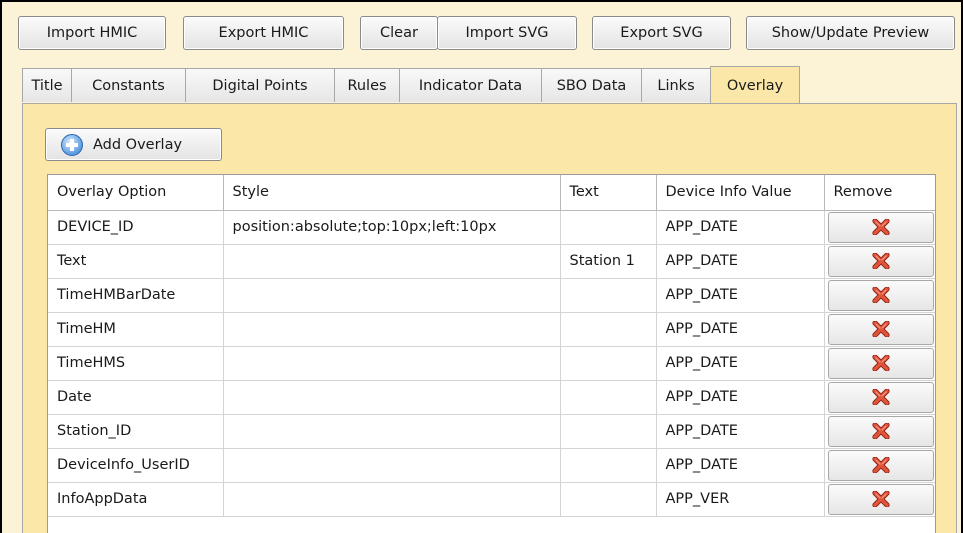 This screenshot has height=533, width=963. Describe the element at coordinates (740, 193) in the screenshot. I see `column-header-device-info-value: Device Info Value` at that location.